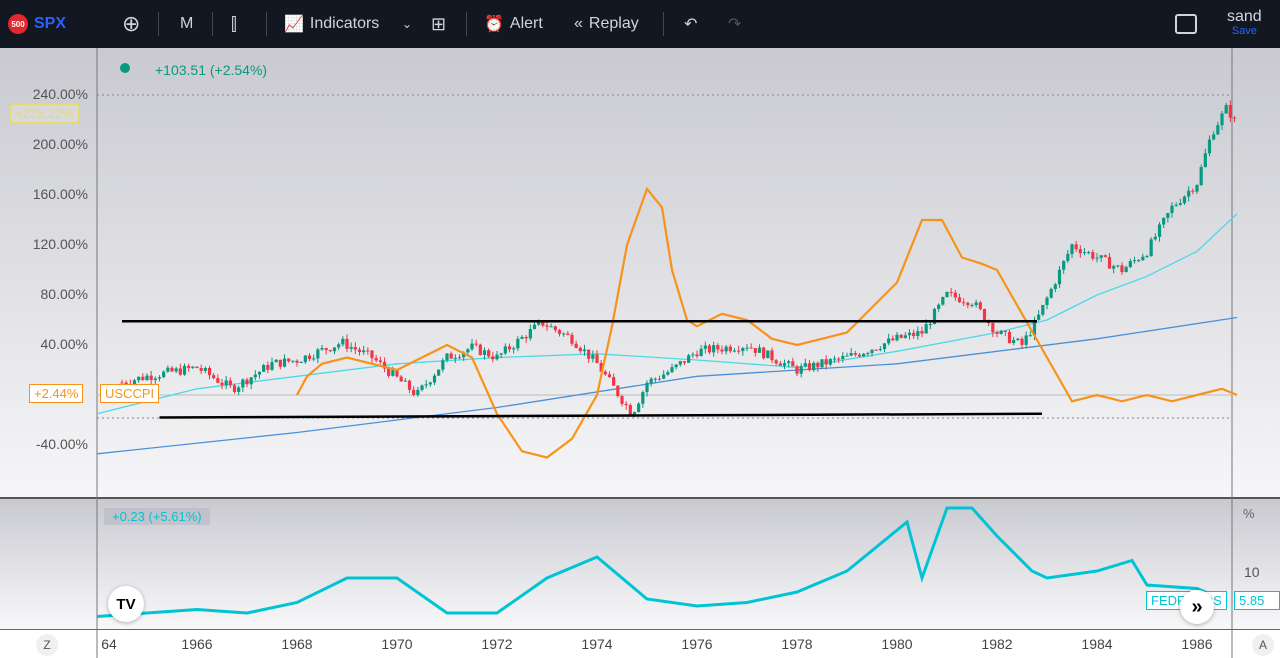 This screenshot has height=658, width=1280. What do you see at coordinates (1197, 607) in the screenshot?
I see `scroll-to-latest-icon: »` at bounding box center [1197, 607].